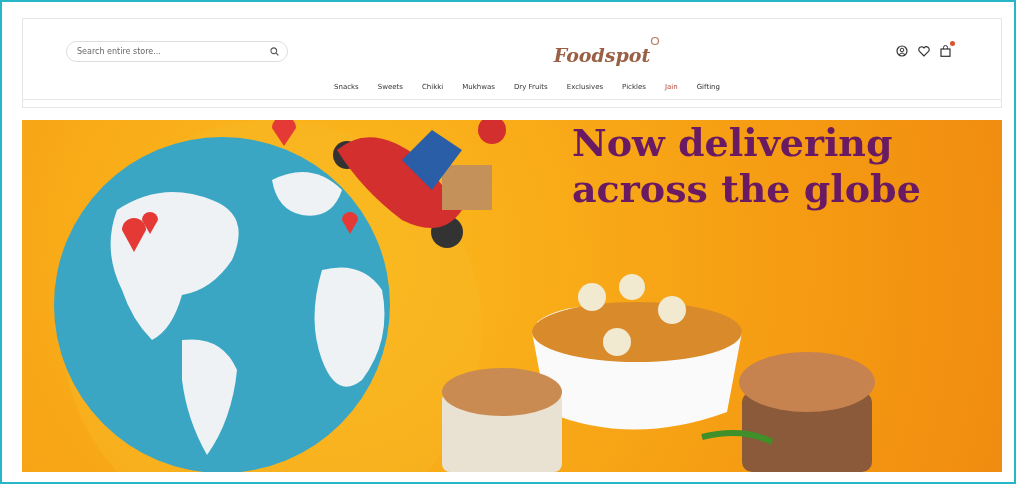  What do you see at coordinates (924, 51) in the screenshot?
I see `heart-icon` at bounding box center [924, 51].